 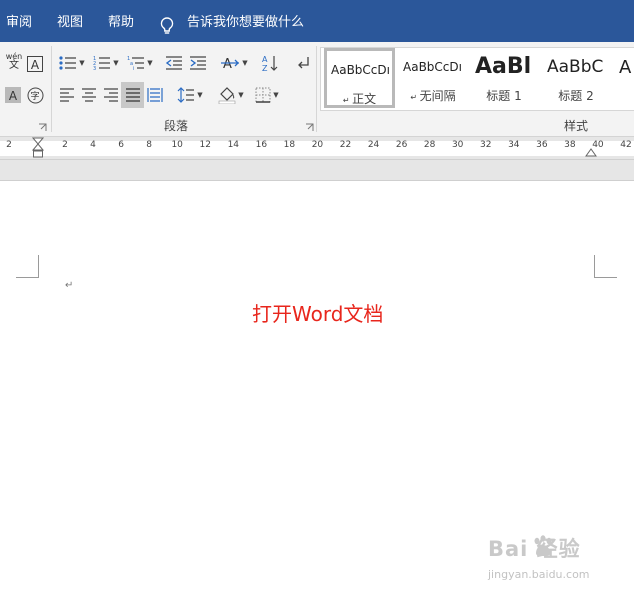 I want to click on ruler-tick-label: 42, so click(x=626, y=145).